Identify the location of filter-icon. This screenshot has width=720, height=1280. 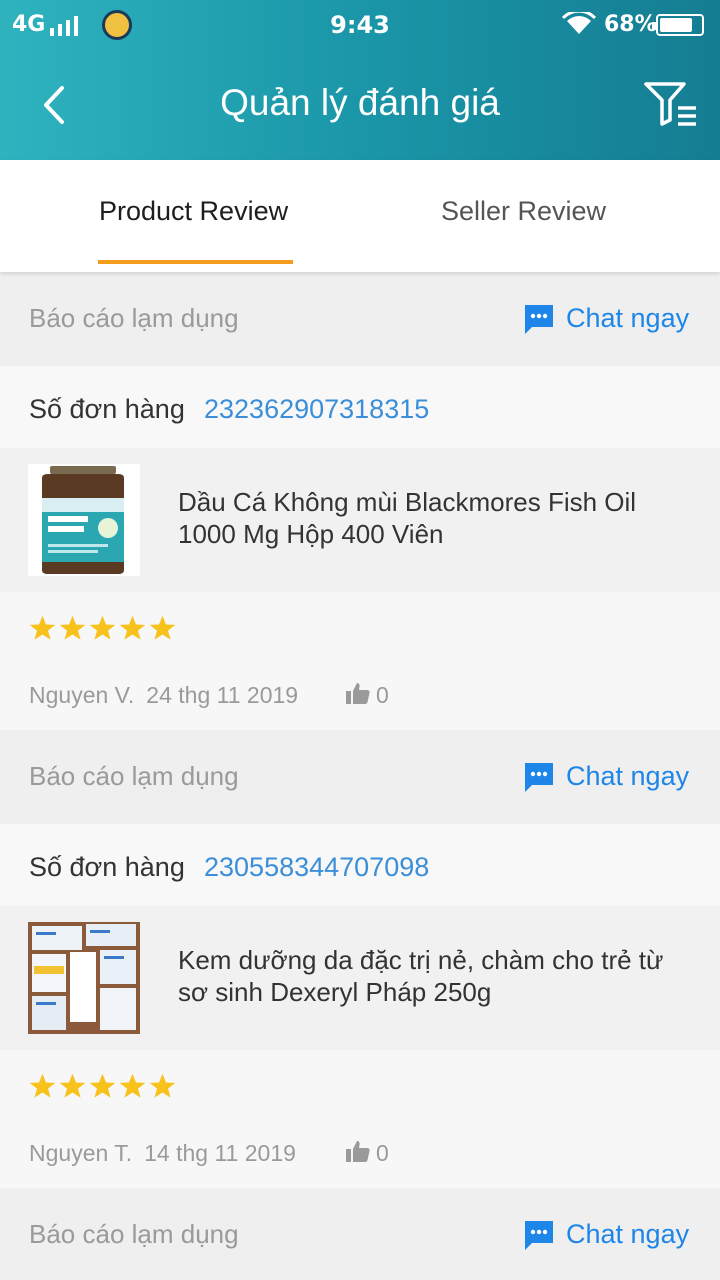
(670, 104).